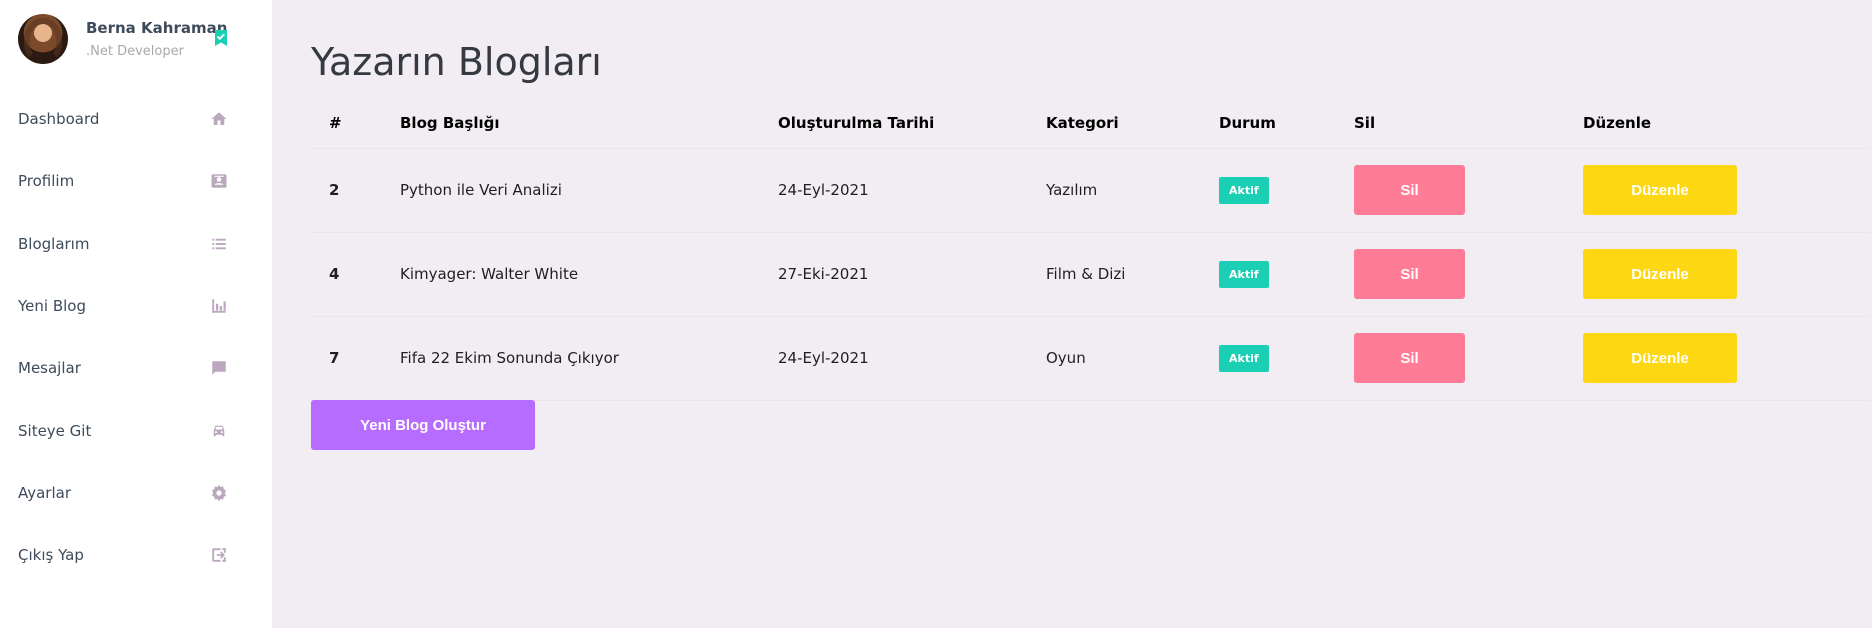 Image resolution: width=1872 pixels, height=628 pixels. I want to click on contact-card-icon, so click(219, 181).